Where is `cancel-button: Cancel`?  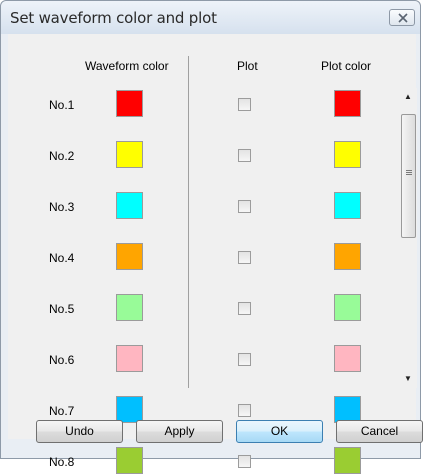
cancel-button: Cancel is located at coordinates (379, 431).